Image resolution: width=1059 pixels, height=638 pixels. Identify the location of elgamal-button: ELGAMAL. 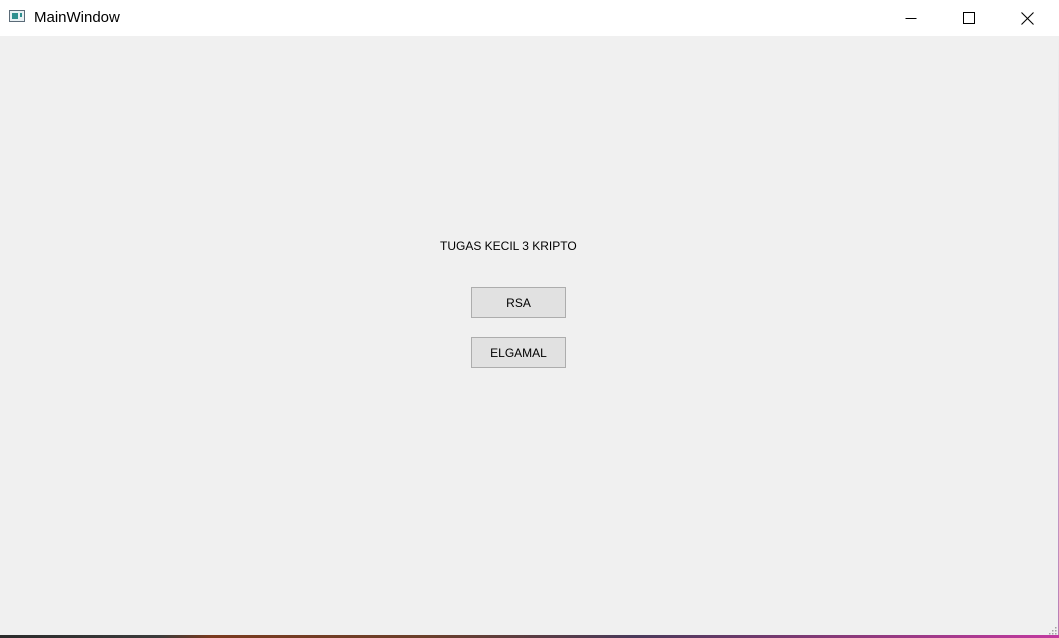
(518, 352).